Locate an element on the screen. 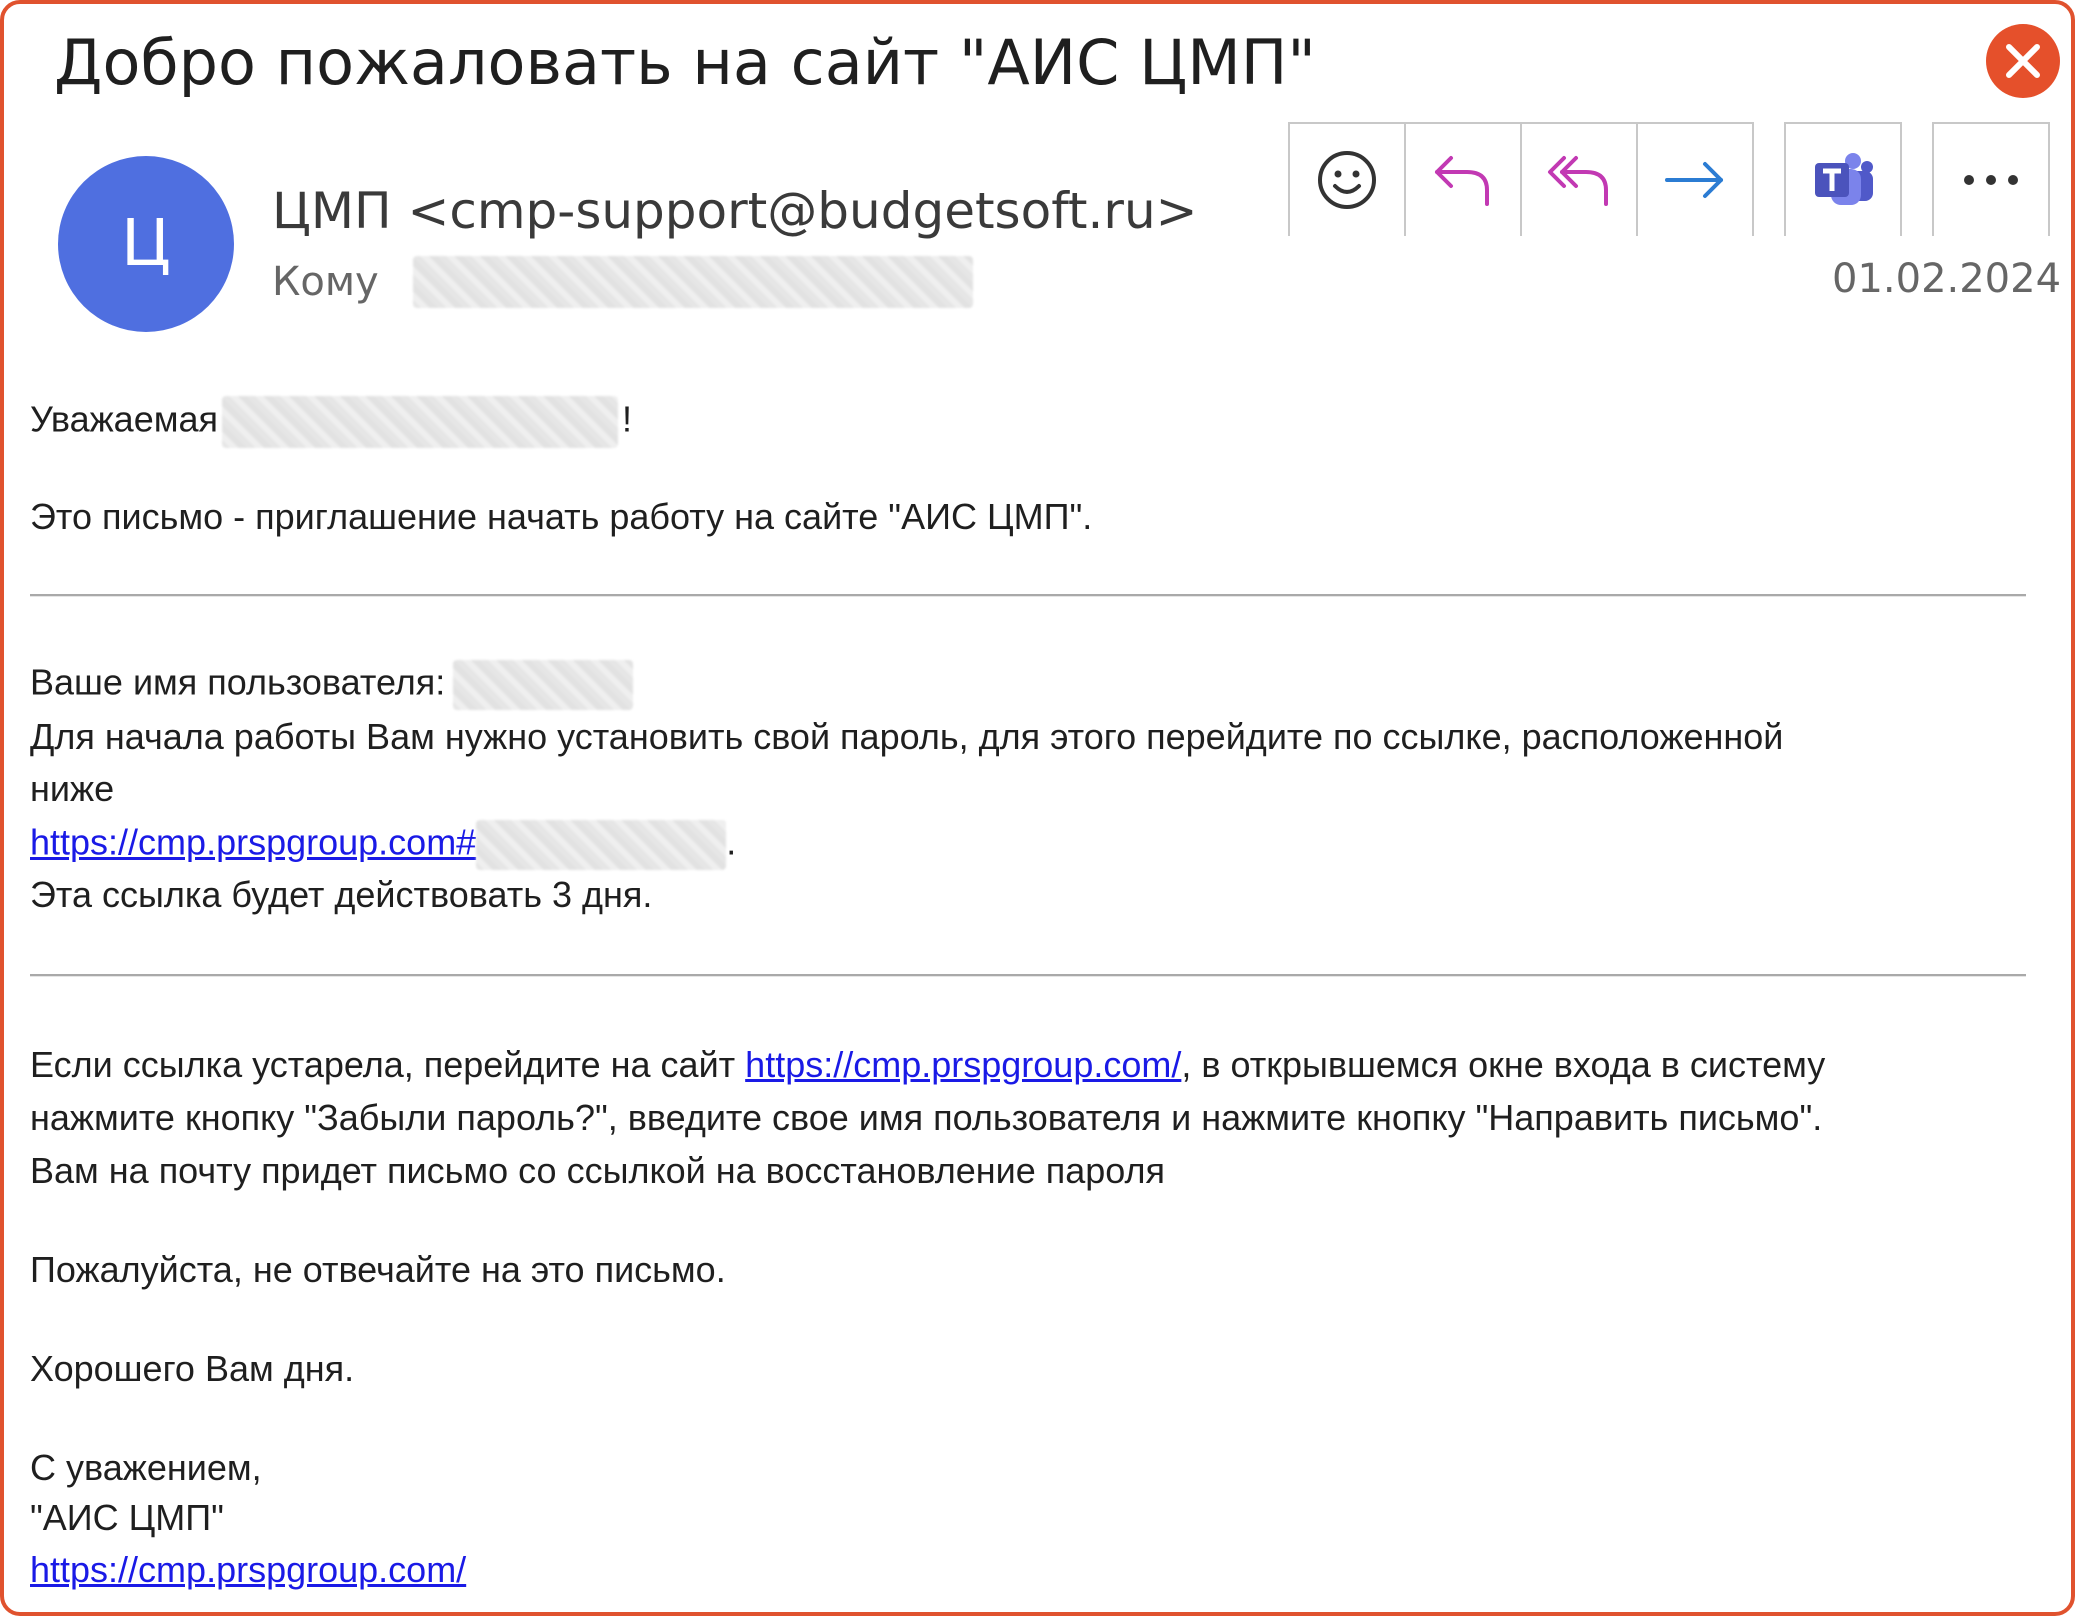  reply-button is located at coordinates (1463, 179).